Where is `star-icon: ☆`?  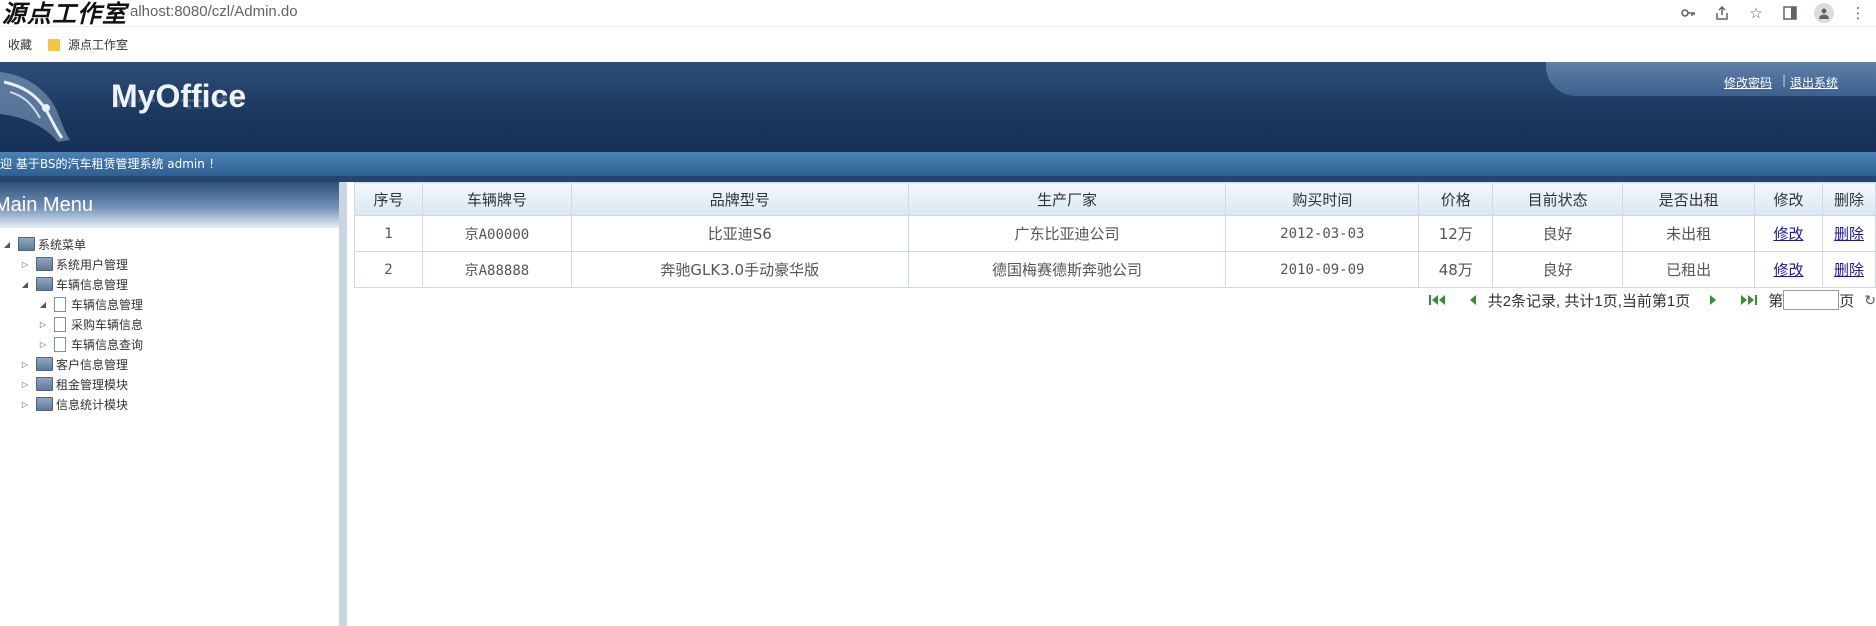 star-icon: ☆ is located at coordinates (1756, 13).